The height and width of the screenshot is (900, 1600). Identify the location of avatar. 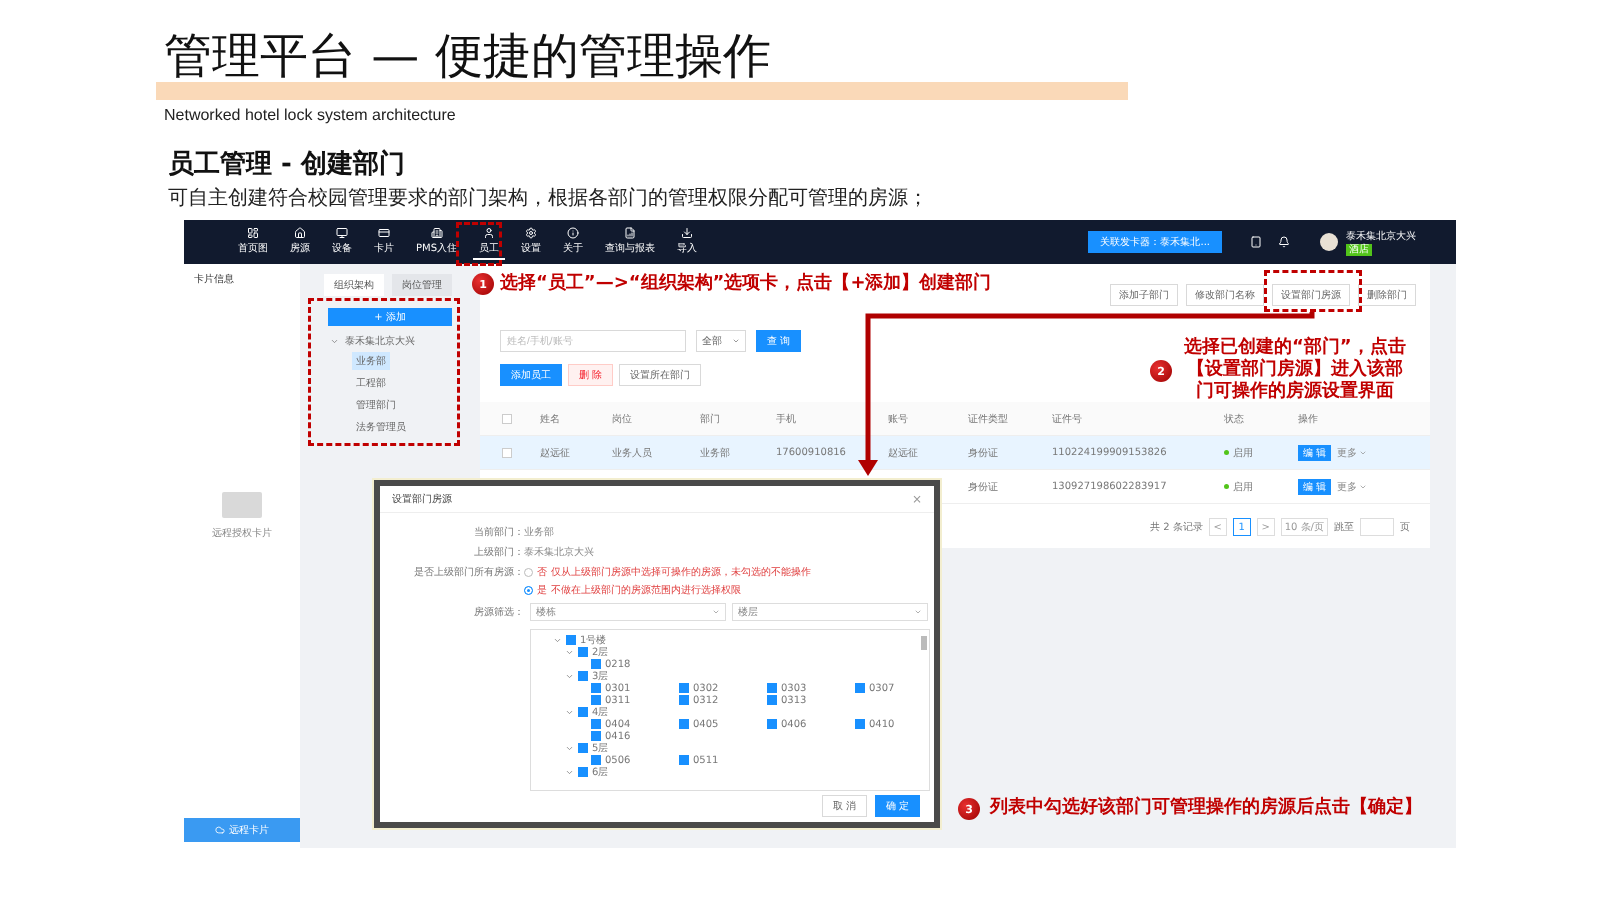
(1329, 242).